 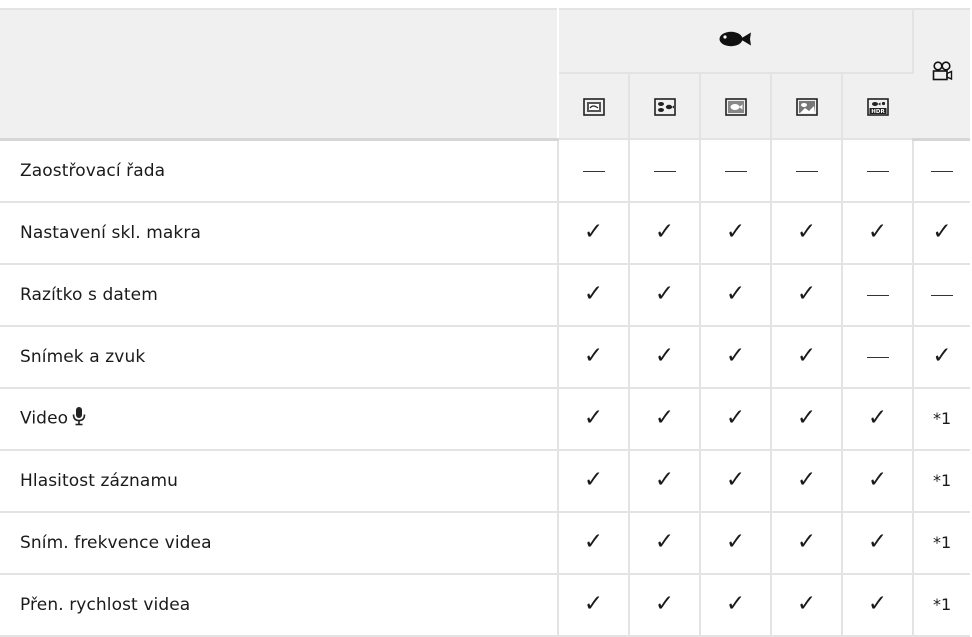 What do you see at coordinates (279, 357) in the screenshot?
I see `row-label: Snímek a zvuk` at bounding box center [279, 357].